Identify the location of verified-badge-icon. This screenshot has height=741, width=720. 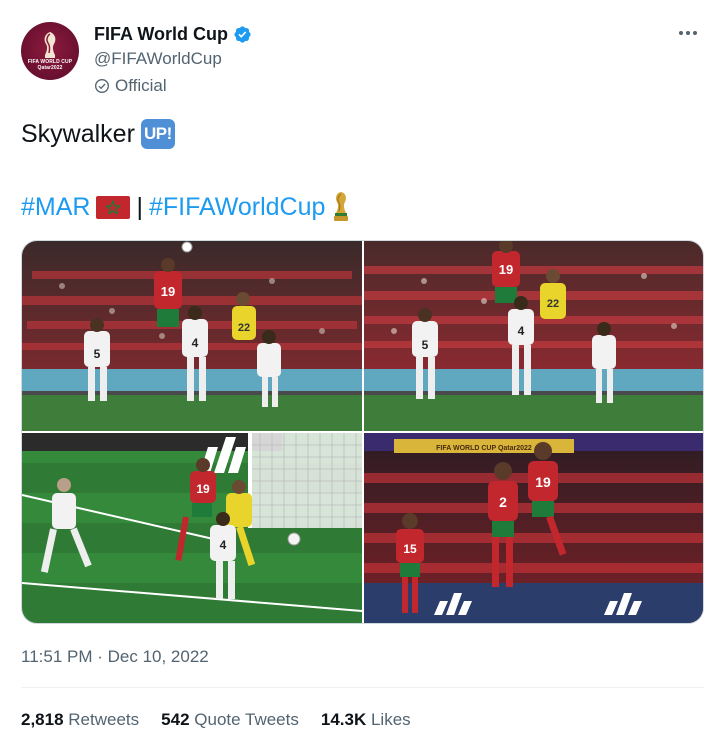
(242, 34).